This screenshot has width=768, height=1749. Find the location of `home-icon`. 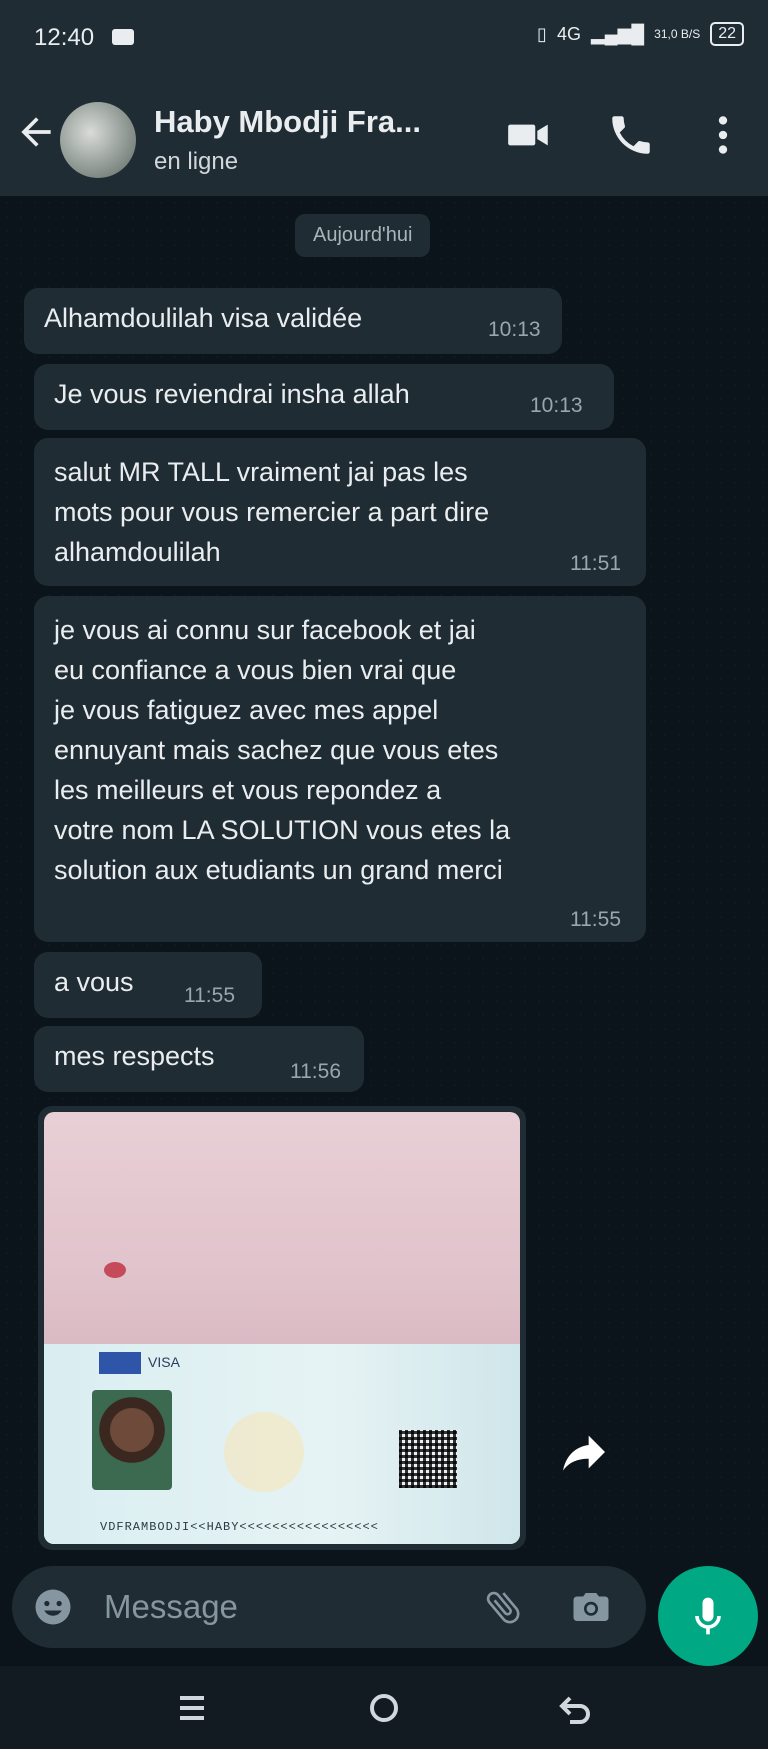

home-icon is located at coordinates (384, 1708).